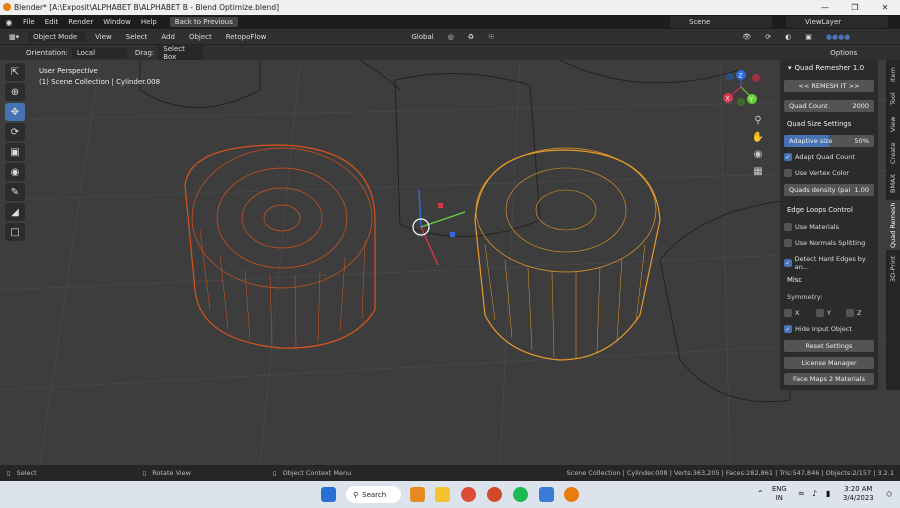  I want to click on scene-selector: Scene, so click(721, 22).